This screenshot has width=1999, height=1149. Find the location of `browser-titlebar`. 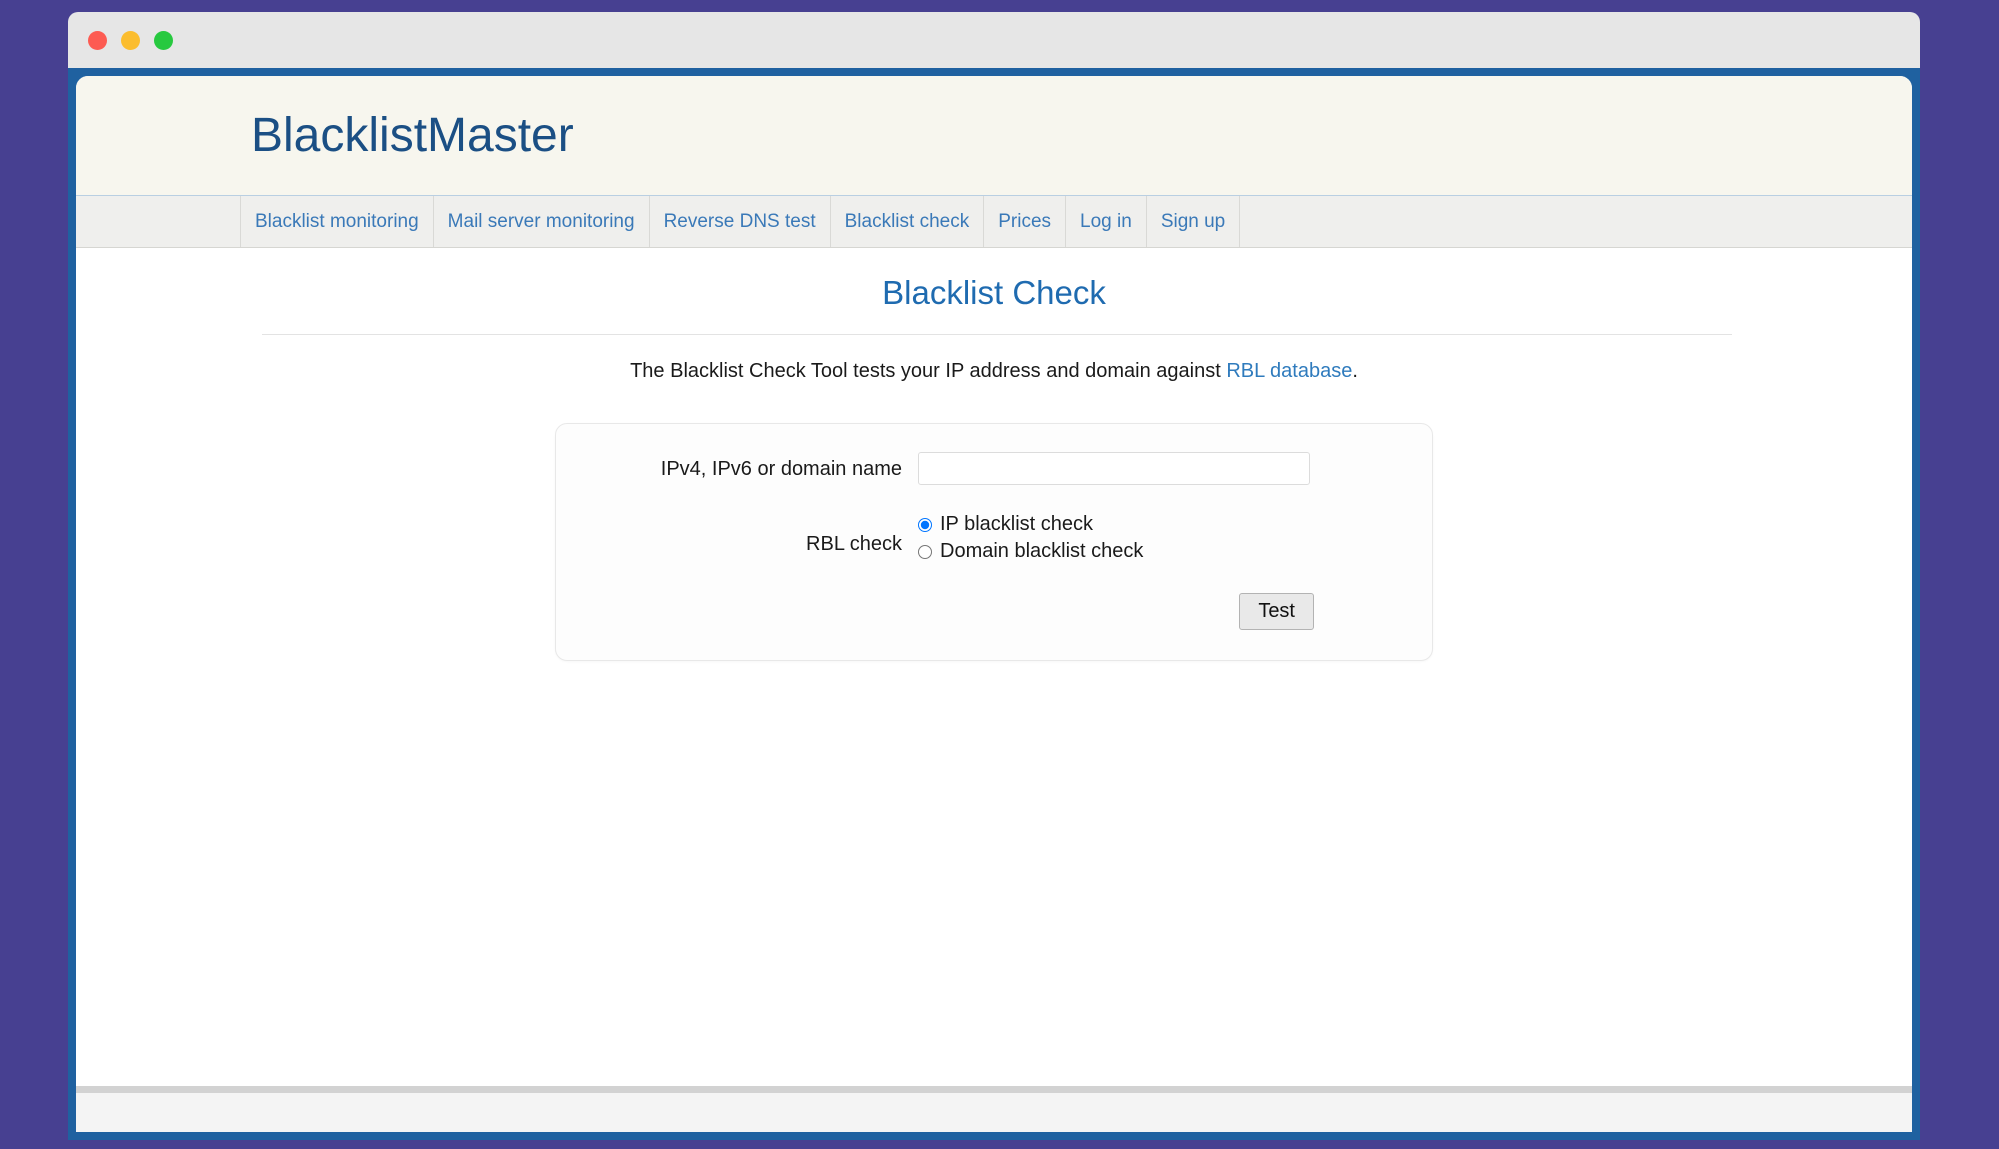

browser-titlebar is located at coordinates (994, 40).